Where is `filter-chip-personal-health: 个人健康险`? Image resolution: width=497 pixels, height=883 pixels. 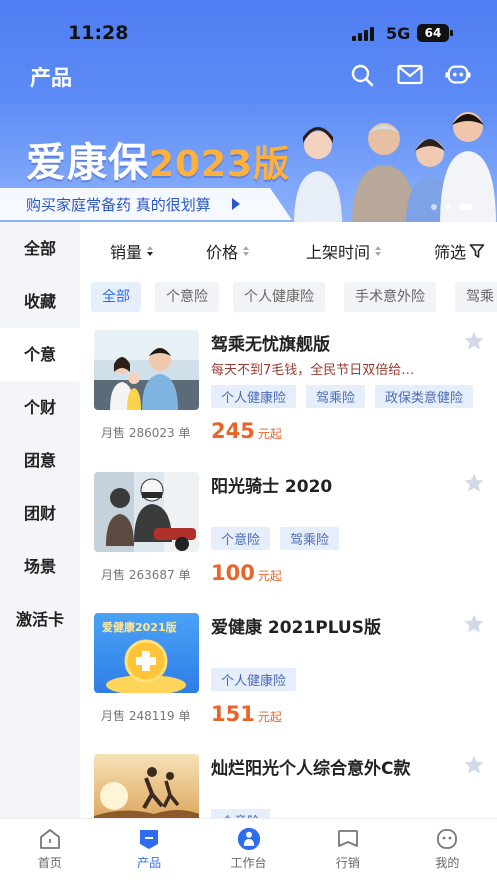 filter-chip-personal-health: 个人健康险 is located at coordinates (279, 297).